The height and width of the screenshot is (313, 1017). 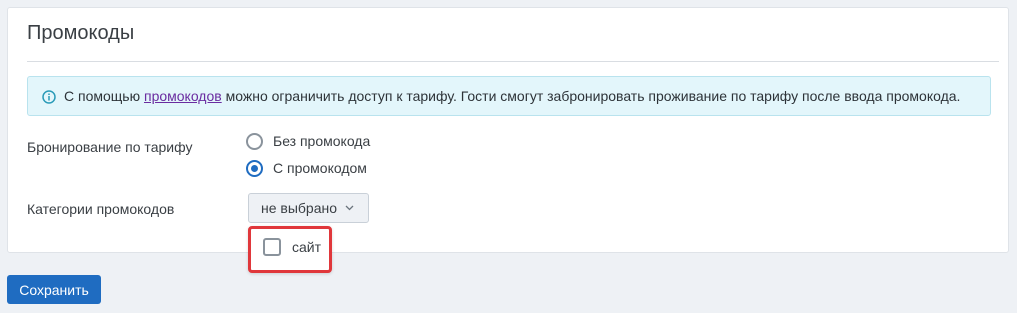 What do you see at coordinates (272, 247) in the screenshot?
I see `checkbox` at bounding box center [272, 247].